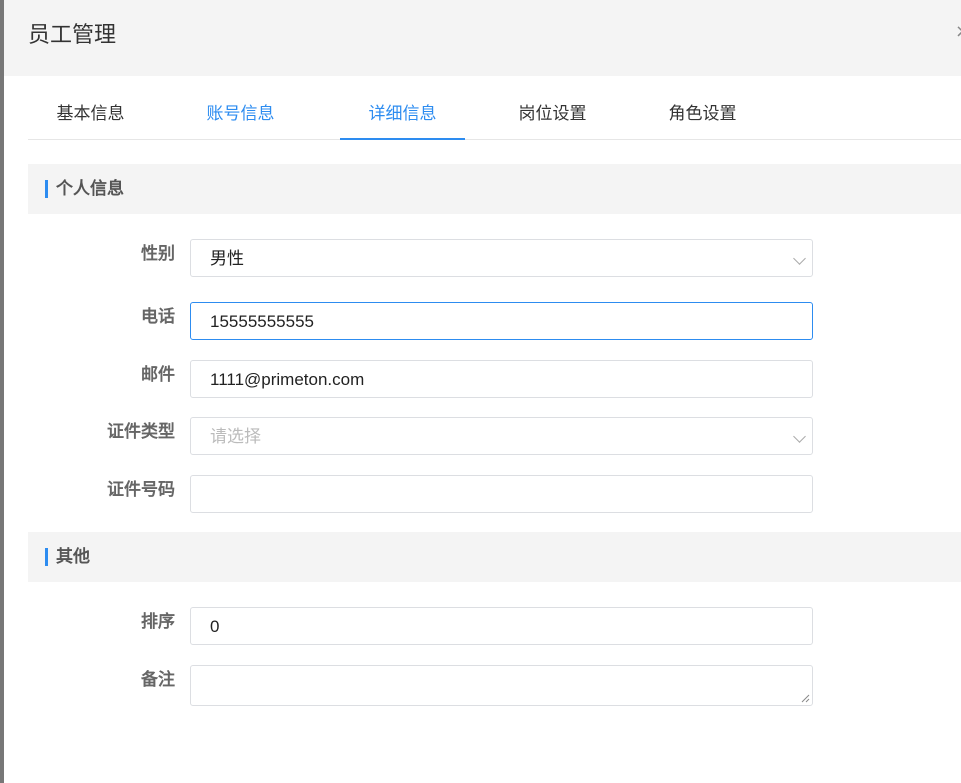  What do you see at coordinates (90, 189) in the screenshot?
I see `section-title: 个人信息` at bounding box center [90, 189].